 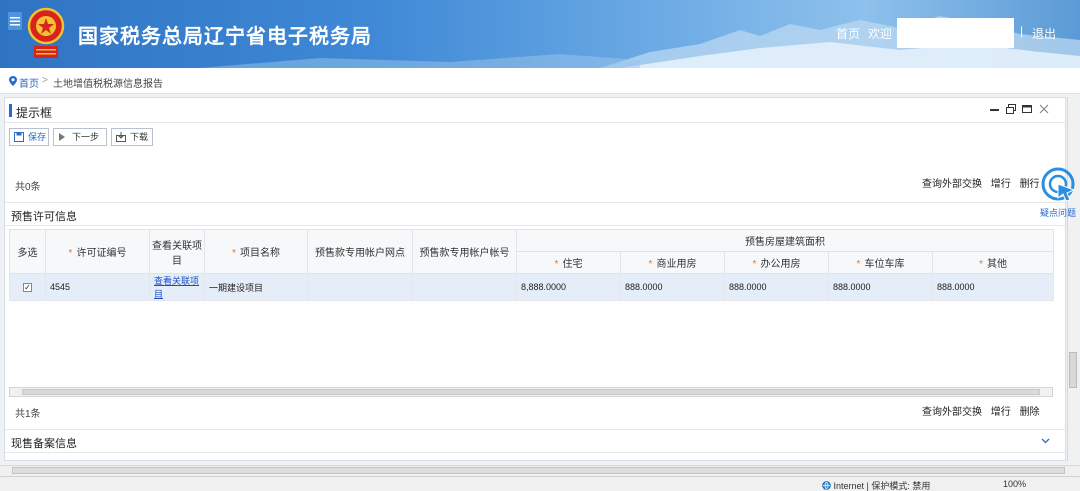 I want to click on row-checkbox: ✓, so click(x=27, y=287).